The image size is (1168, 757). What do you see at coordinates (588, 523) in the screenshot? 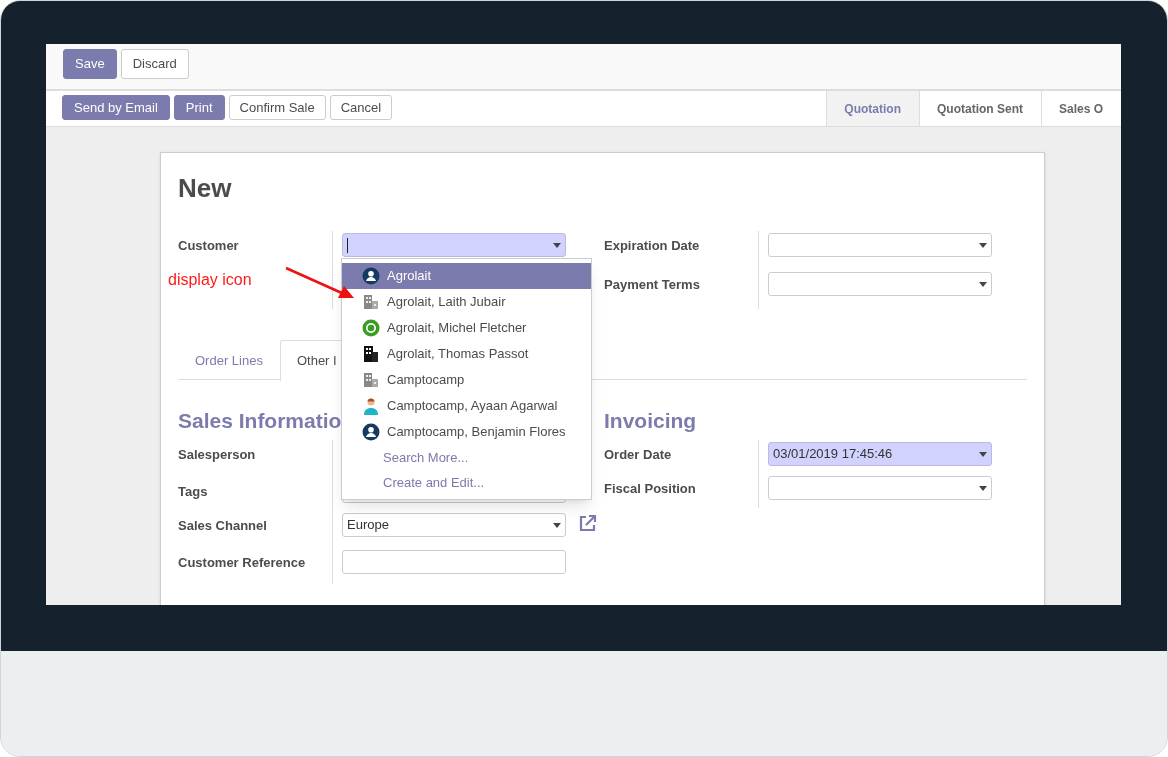
I see `external-link-icon` at bounding box center [588, 523].